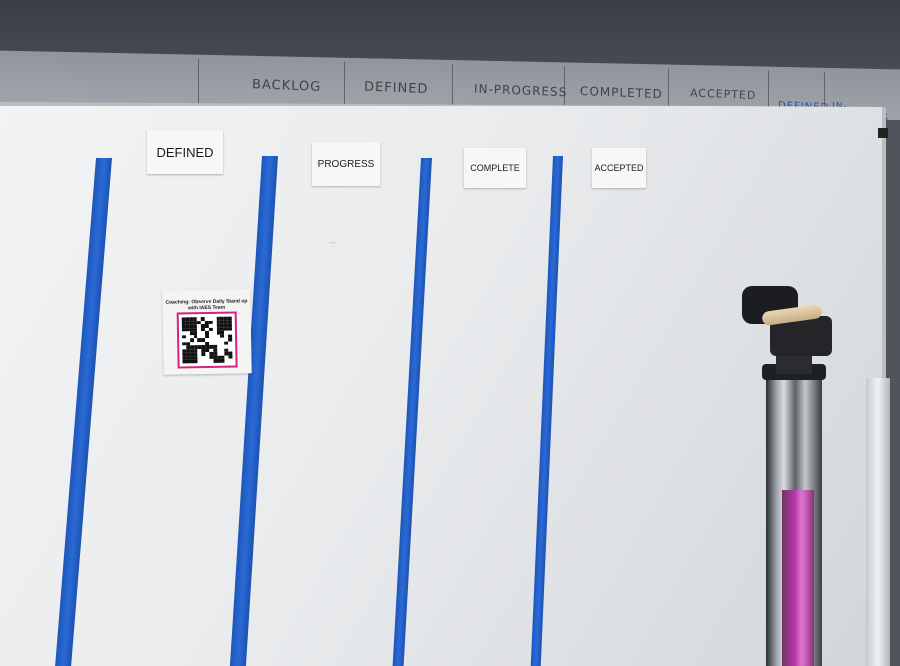  I want to click on qr-code, so click(207, 340).